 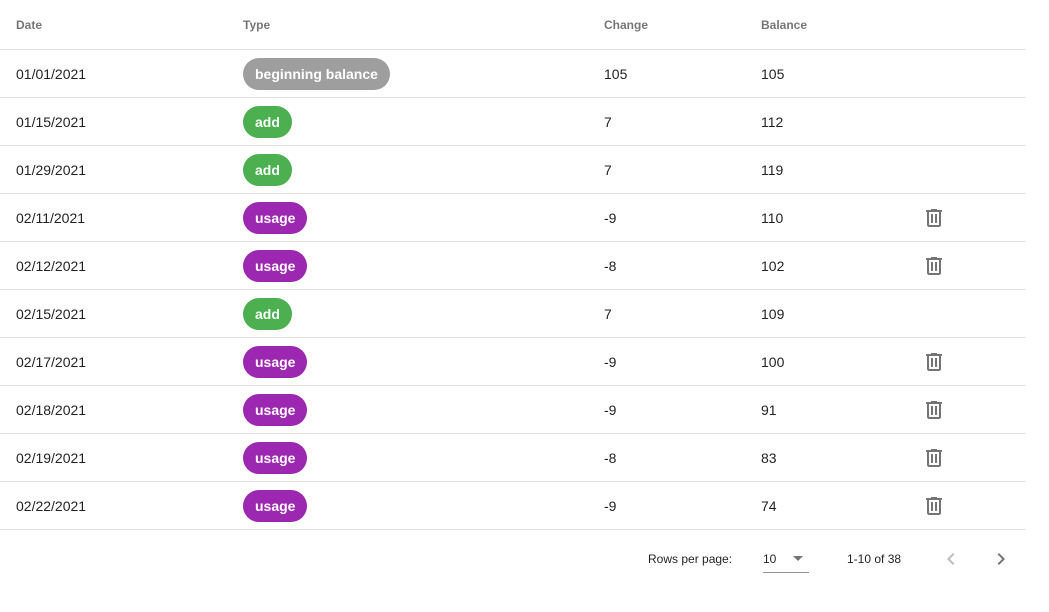 I want to click on table-row: 01/15/2021 add 7 112, so click(x=513, y=122).